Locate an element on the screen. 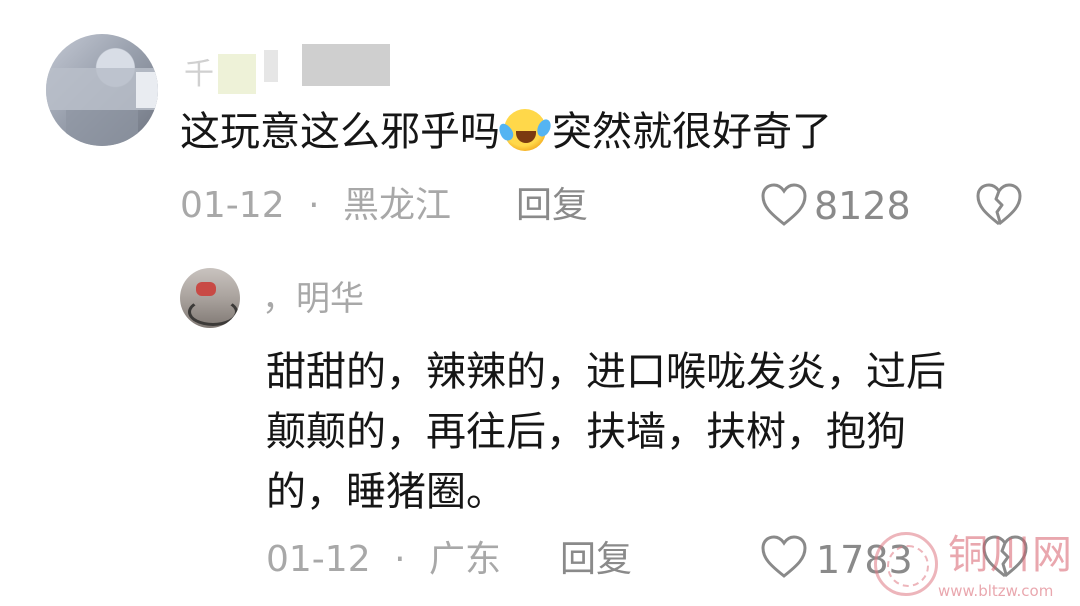 This screenshot has height=606, width=1080. broken-heart-icon is located at coordinates (999, 205).